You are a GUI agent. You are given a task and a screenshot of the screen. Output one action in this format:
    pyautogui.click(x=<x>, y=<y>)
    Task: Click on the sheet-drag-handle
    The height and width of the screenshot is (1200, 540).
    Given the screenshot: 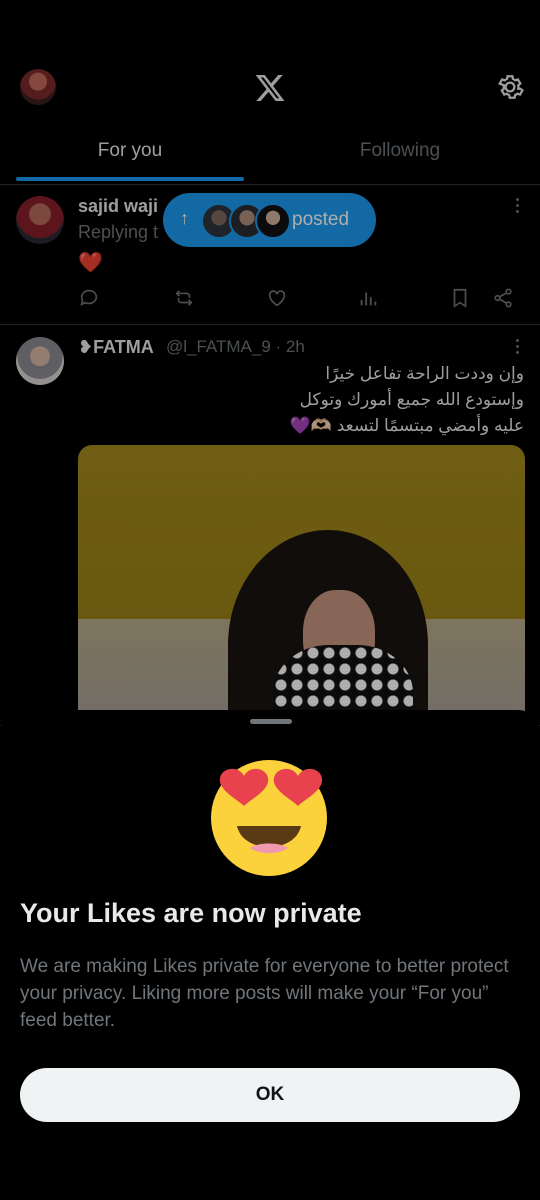 What is the action you would take?
    pyautogui.click(x=271, y=721)
    